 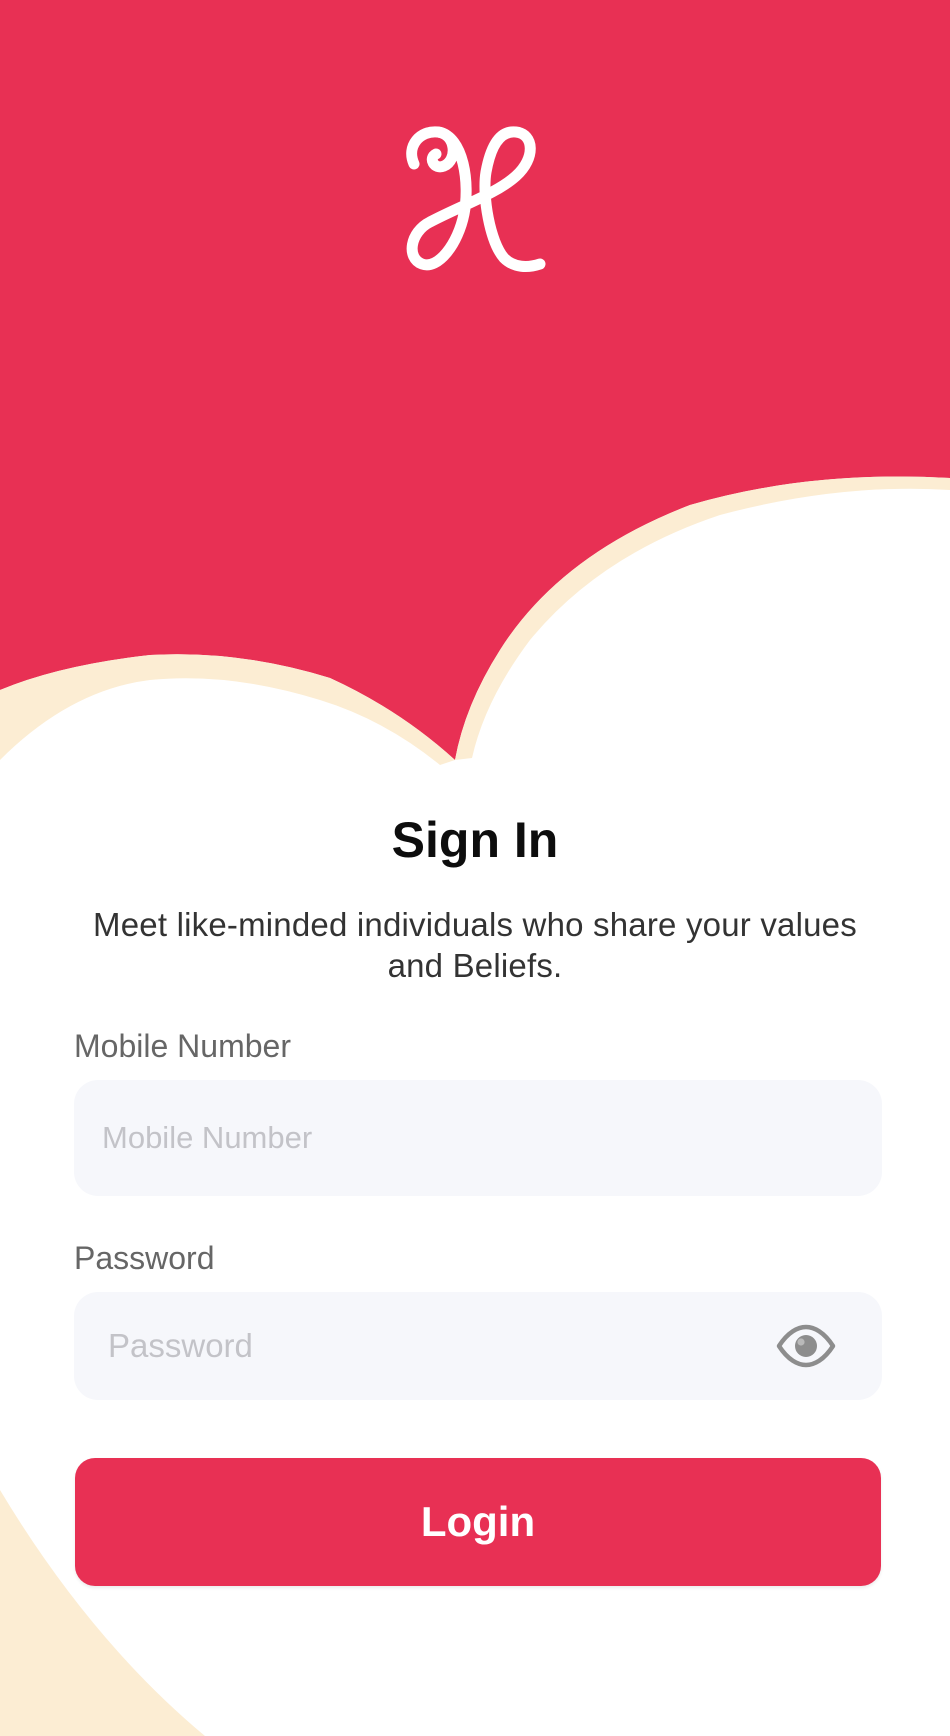 I want to click on login-button: Login, so click(x=478, y=1522).